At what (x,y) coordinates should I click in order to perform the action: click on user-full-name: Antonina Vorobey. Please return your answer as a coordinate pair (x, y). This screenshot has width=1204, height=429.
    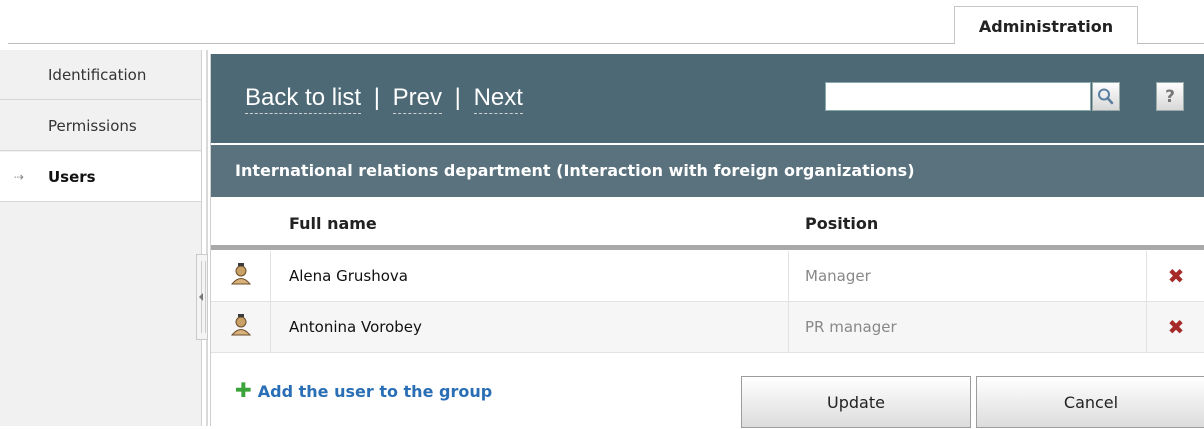
    Looking at the image, I should click on (355, 327).